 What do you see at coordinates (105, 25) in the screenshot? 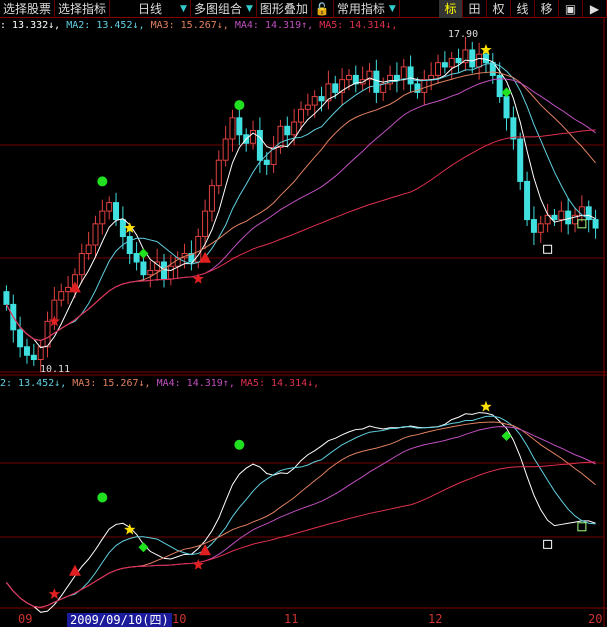
I see `ma2-value: MA2: 13.452↓,` at bounding box center [105, 25].